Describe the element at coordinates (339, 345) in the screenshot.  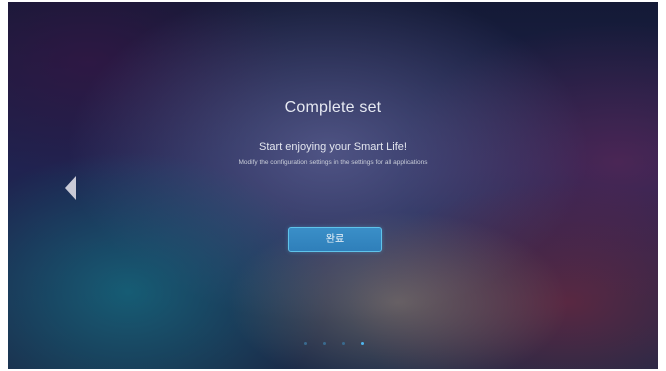
I see `page-indicator` at that location.